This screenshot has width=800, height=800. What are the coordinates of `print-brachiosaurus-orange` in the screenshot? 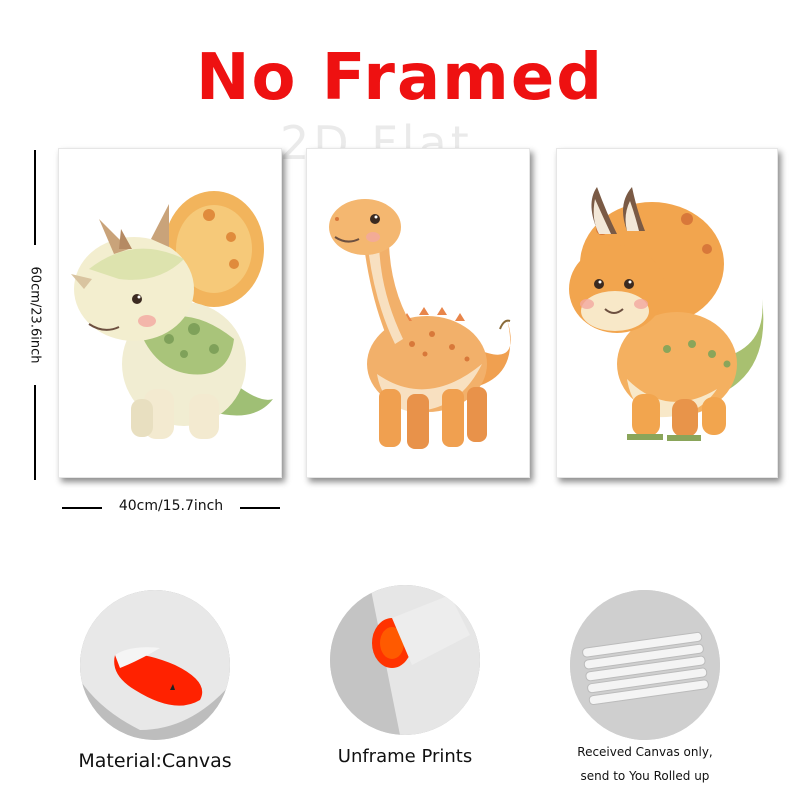 It's located at (418, 313).